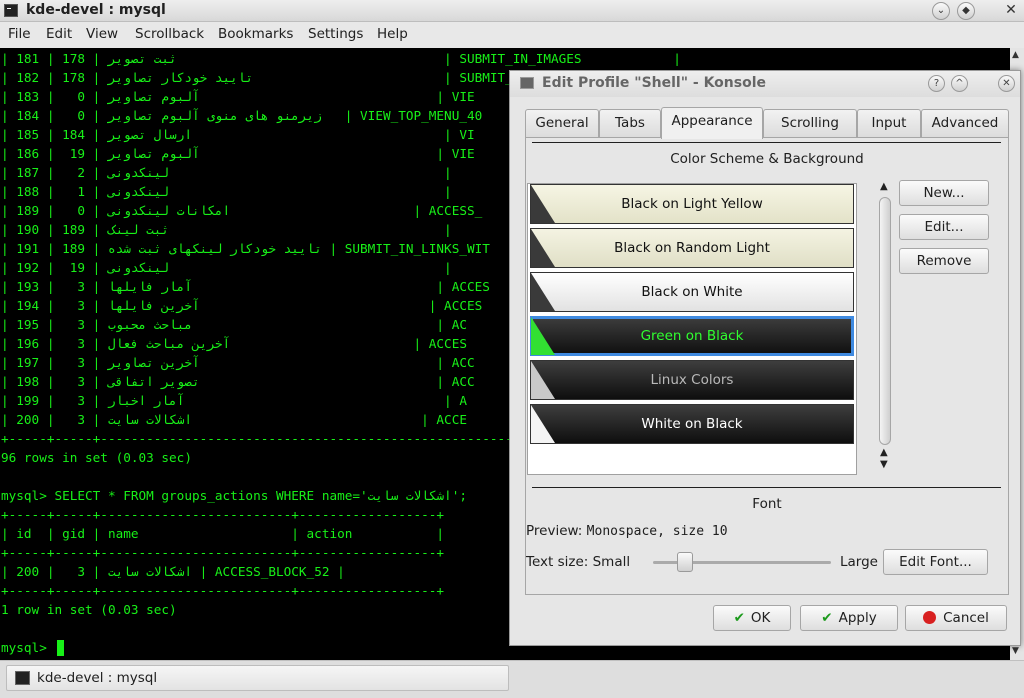 This screenshot has width=1024, height=698. What do you see at coordinates (630, 123) in the screenshot?
I see `tab-tabs: Tabs` at bounding box center [630, 123].